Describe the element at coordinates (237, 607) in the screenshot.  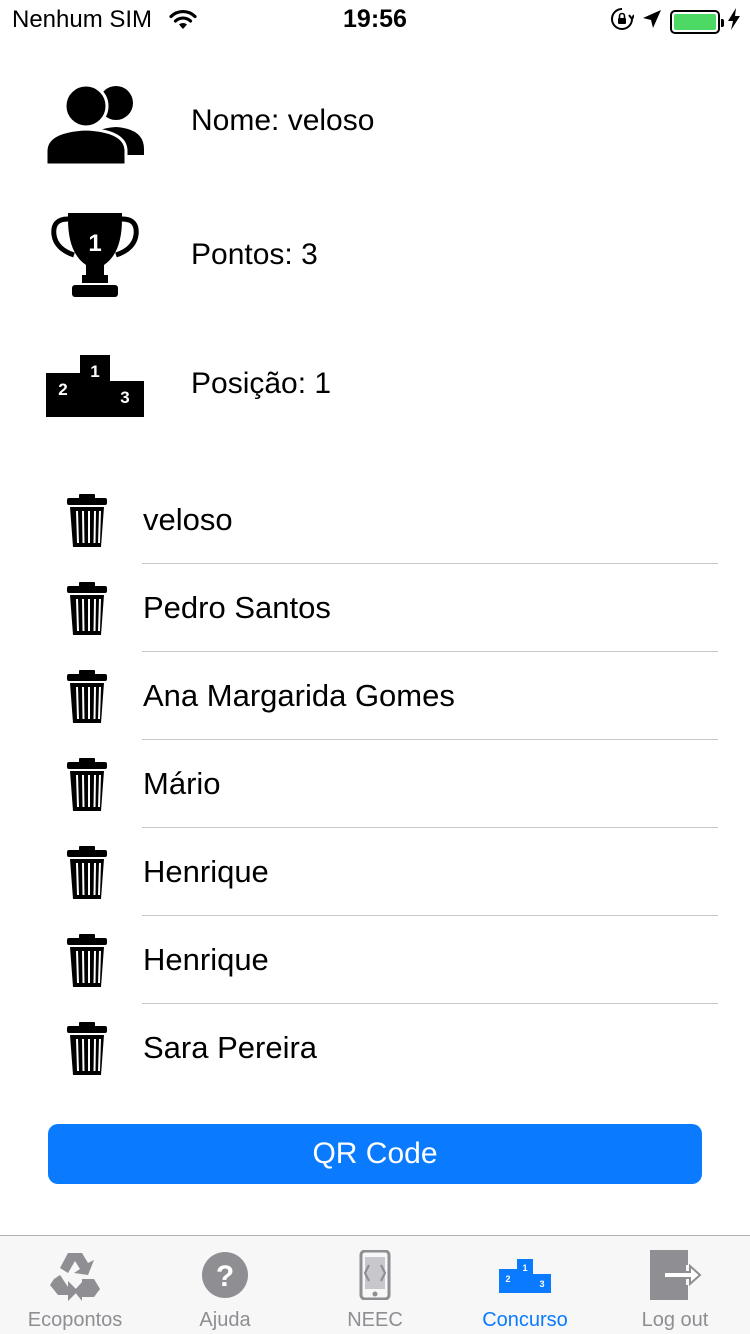
I see `user-name: Pedro Santos` at that location.